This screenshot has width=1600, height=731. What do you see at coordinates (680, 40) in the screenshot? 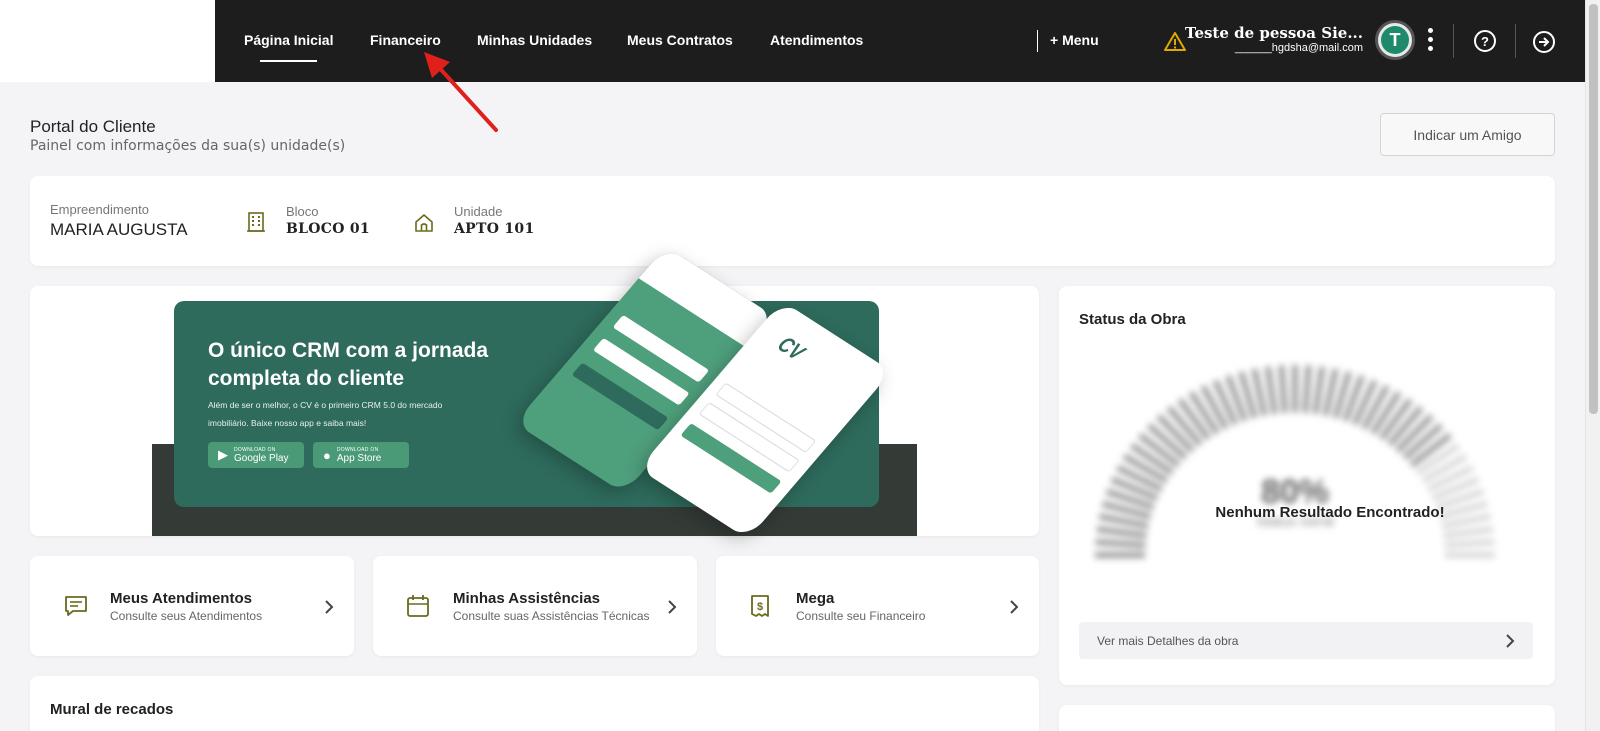
I see `nav-meus-contratos: Meus Contratos` at bounding box center [680, 40].